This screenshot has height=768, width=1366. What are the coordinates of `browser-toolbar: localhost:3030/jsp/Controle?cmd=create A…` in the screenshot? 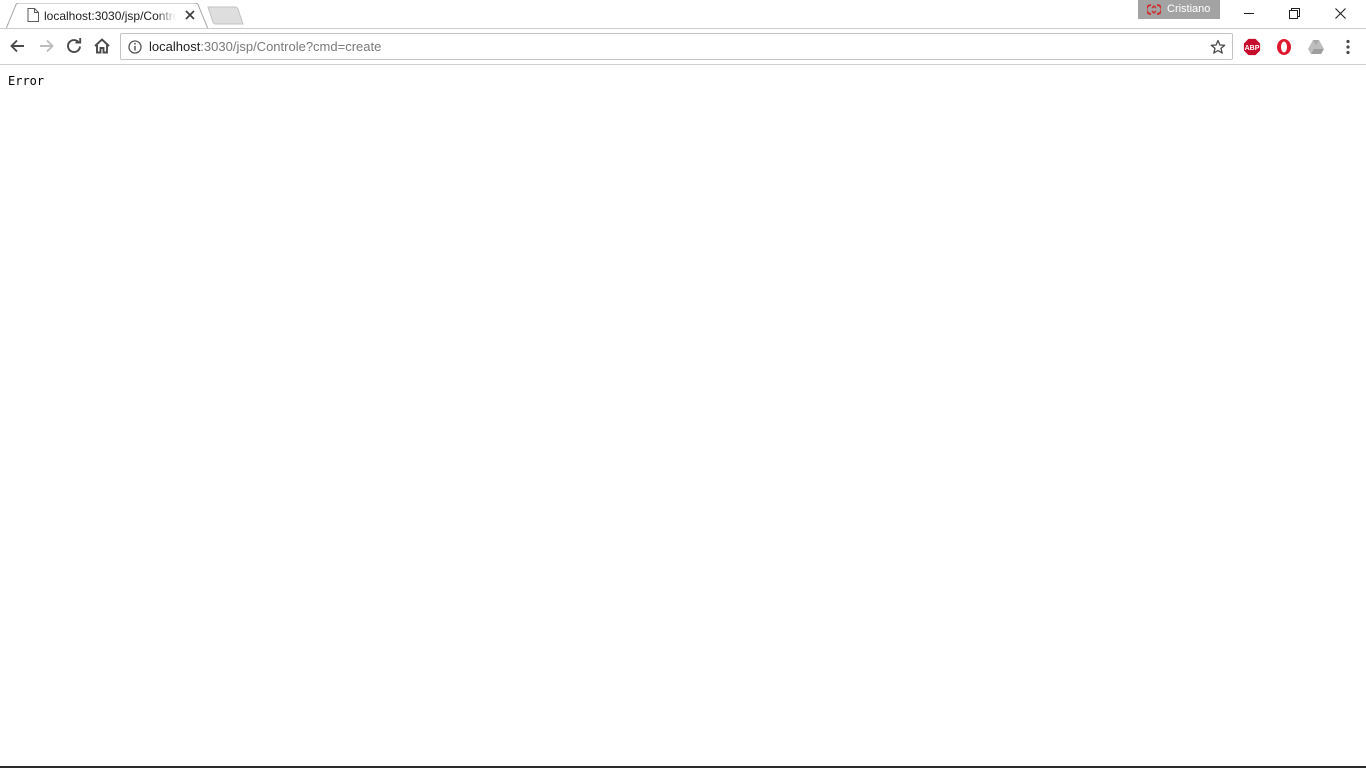 It's located at (683, 46).